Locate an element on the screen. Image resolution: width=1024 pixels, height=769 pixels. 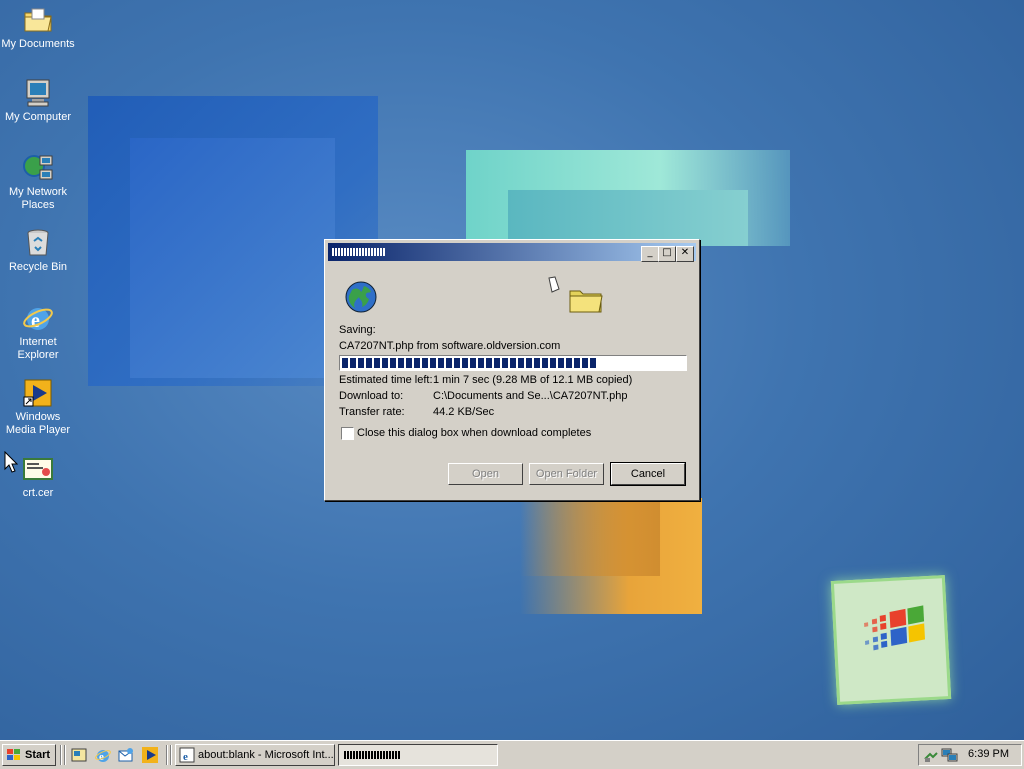
close-when-complete-checkbox is located at coordinates (347, 433).